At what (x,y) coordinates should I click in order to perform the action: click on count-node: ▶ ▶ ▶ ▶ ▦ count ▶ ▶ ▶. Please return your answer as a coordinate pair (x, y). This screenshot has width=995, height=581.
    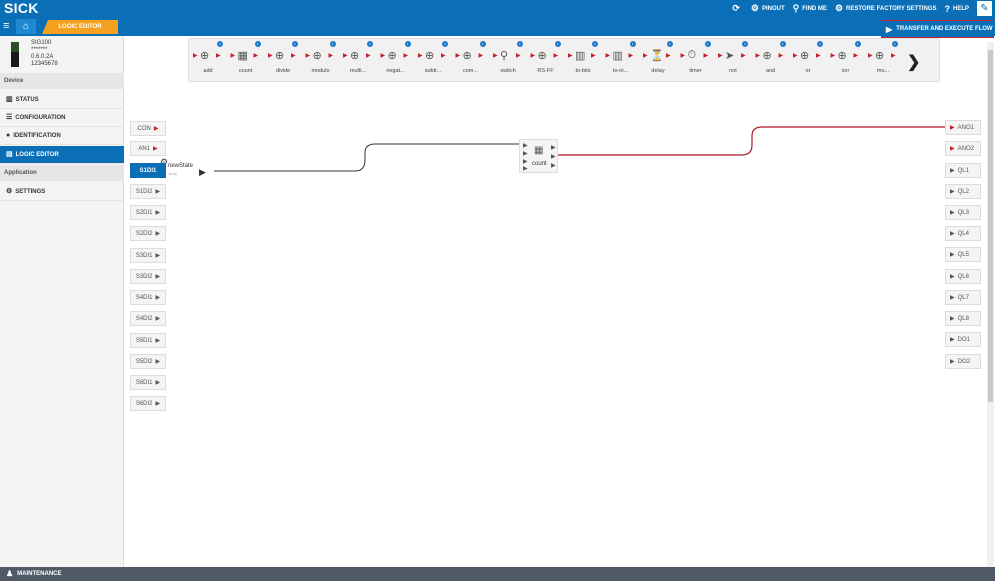
    Looking at the image, I should click on (538, 156).